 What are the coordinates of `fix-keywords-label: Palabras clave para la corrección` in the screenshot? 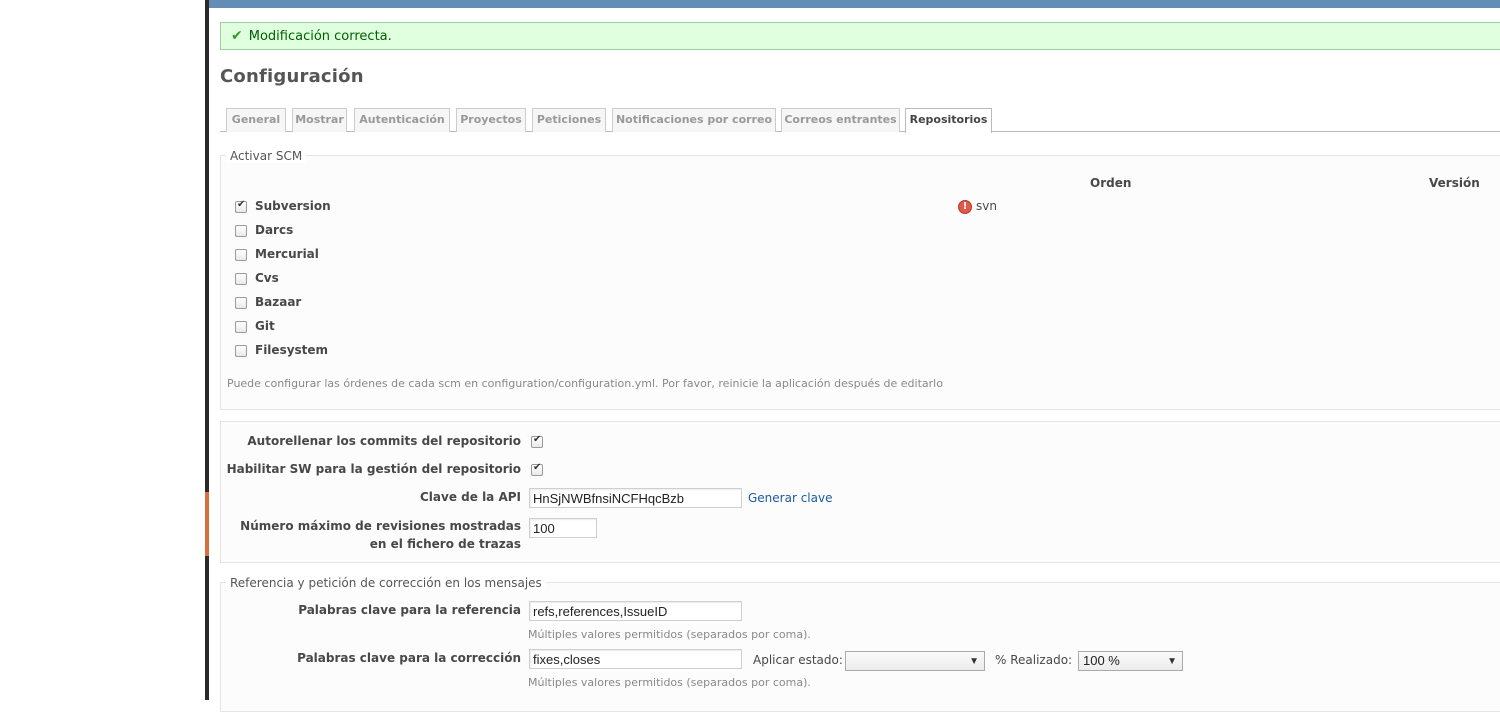 It's located at (409, 658).